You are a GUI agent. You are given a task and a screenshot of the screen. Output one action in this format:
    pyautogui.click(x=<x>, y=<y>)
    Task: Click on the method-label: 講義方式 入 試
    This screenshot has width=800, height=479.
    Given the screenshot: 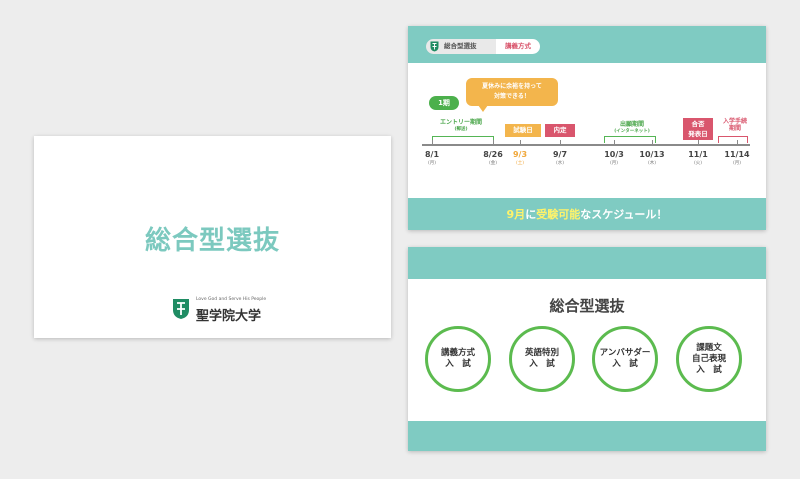 What is the action you would take?
    pyautogui.click(x=457, y=358)
    